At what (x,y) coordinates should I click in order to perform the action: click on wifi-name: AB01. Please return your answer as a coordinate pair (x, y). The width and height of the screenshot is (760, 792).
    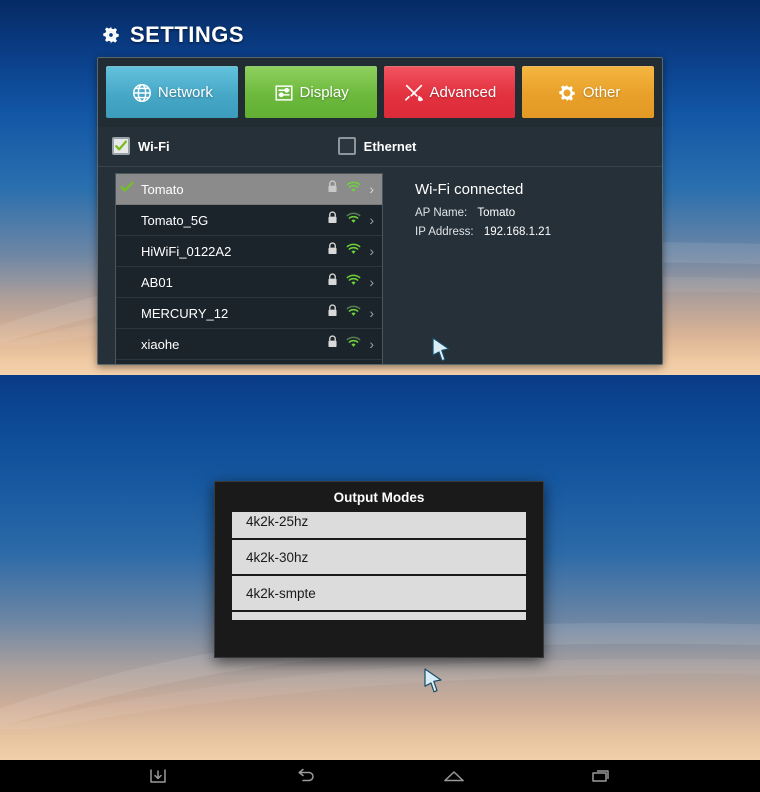
    Looking at the image, I should click on (157, 282).